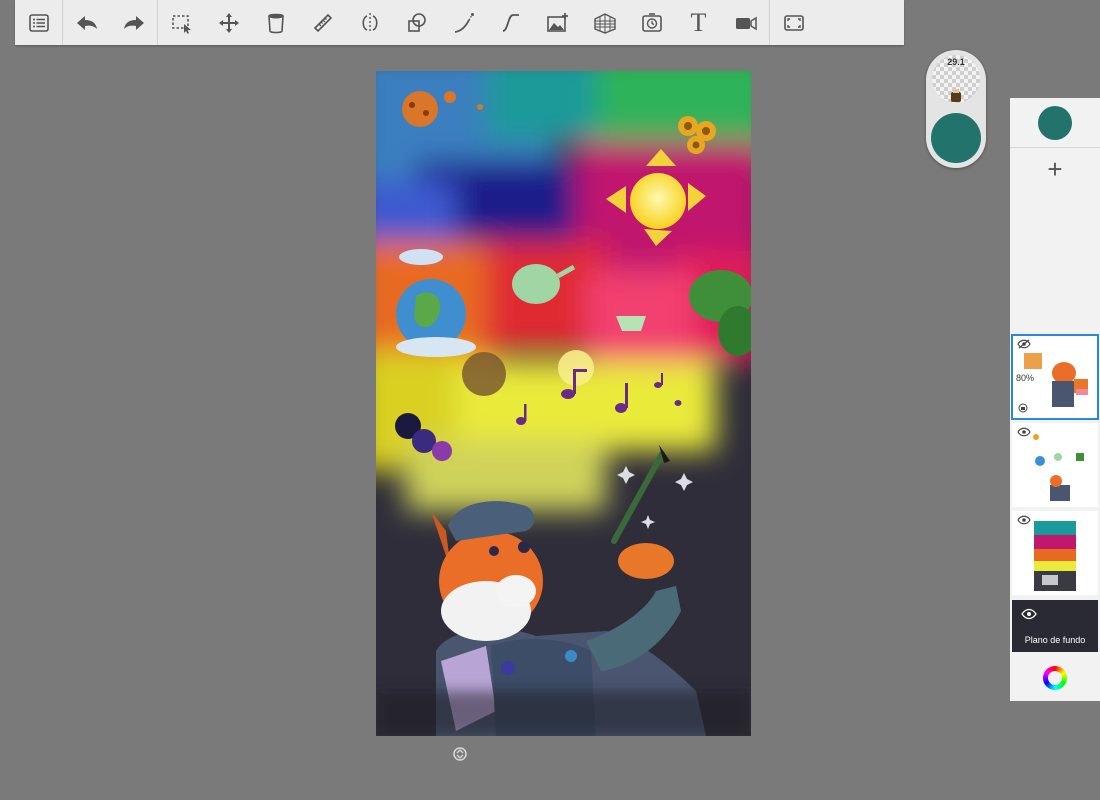  I want to click on menu-button, so click(38, 22).